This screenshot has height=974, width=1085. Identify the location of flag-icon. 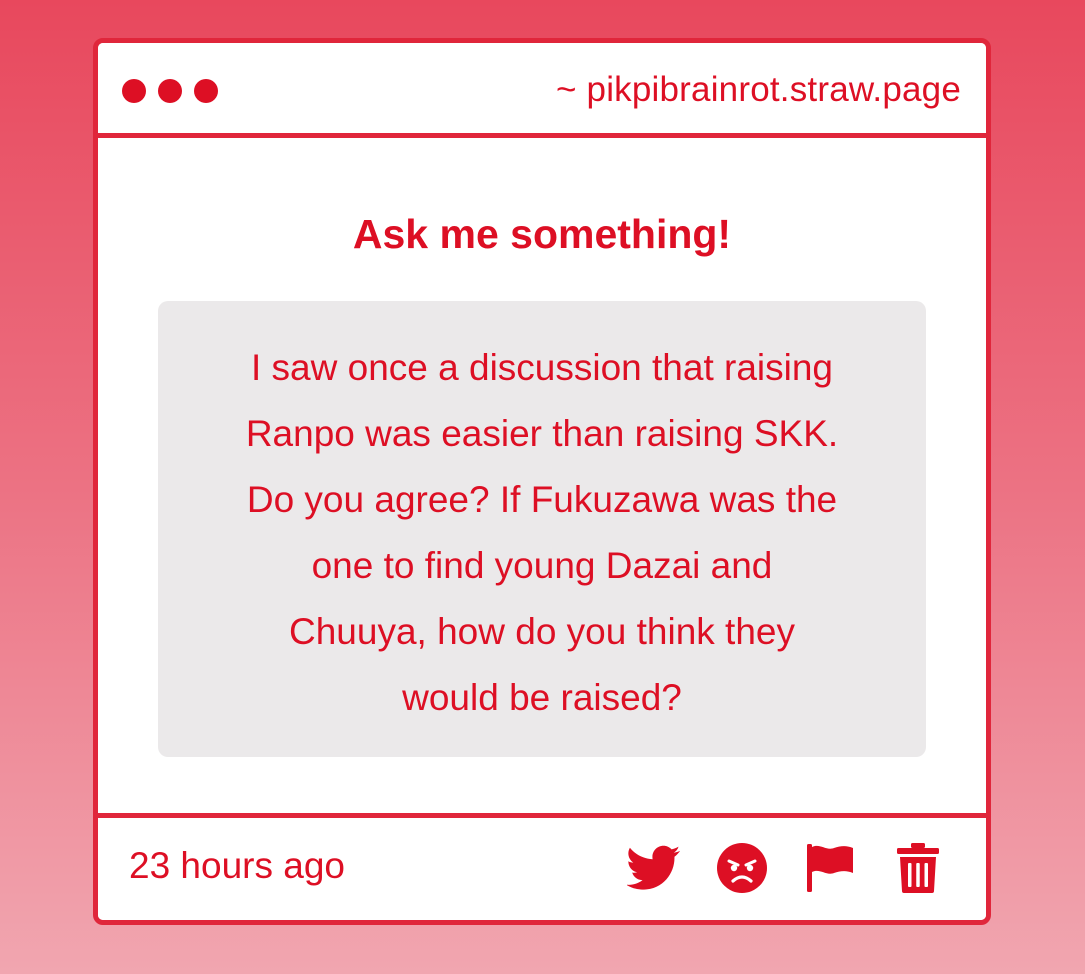
(830, 868).